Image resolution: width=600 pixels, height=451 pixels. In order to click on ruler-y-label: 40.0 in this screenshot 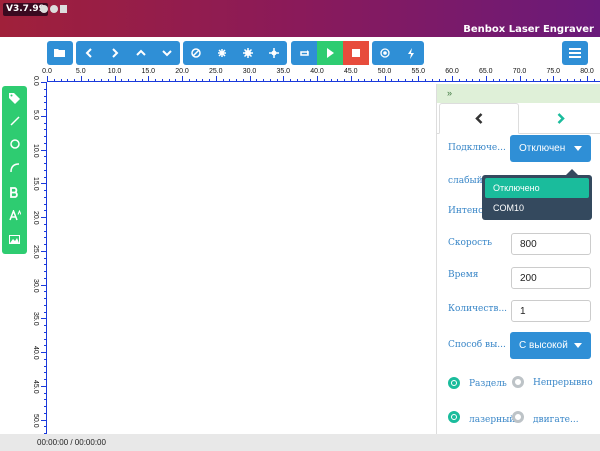, I will do `click(35, 353)`.